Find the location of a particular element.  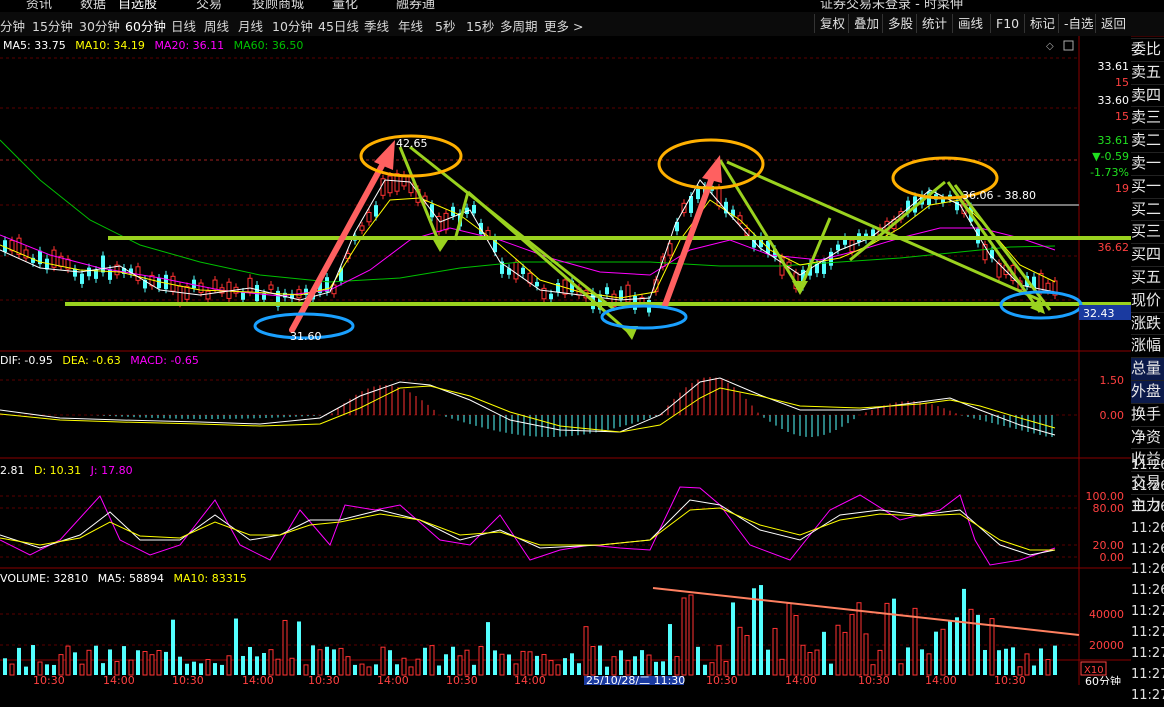

range-label: 36.06 - 38.80 is located at coordinates (999, 195).